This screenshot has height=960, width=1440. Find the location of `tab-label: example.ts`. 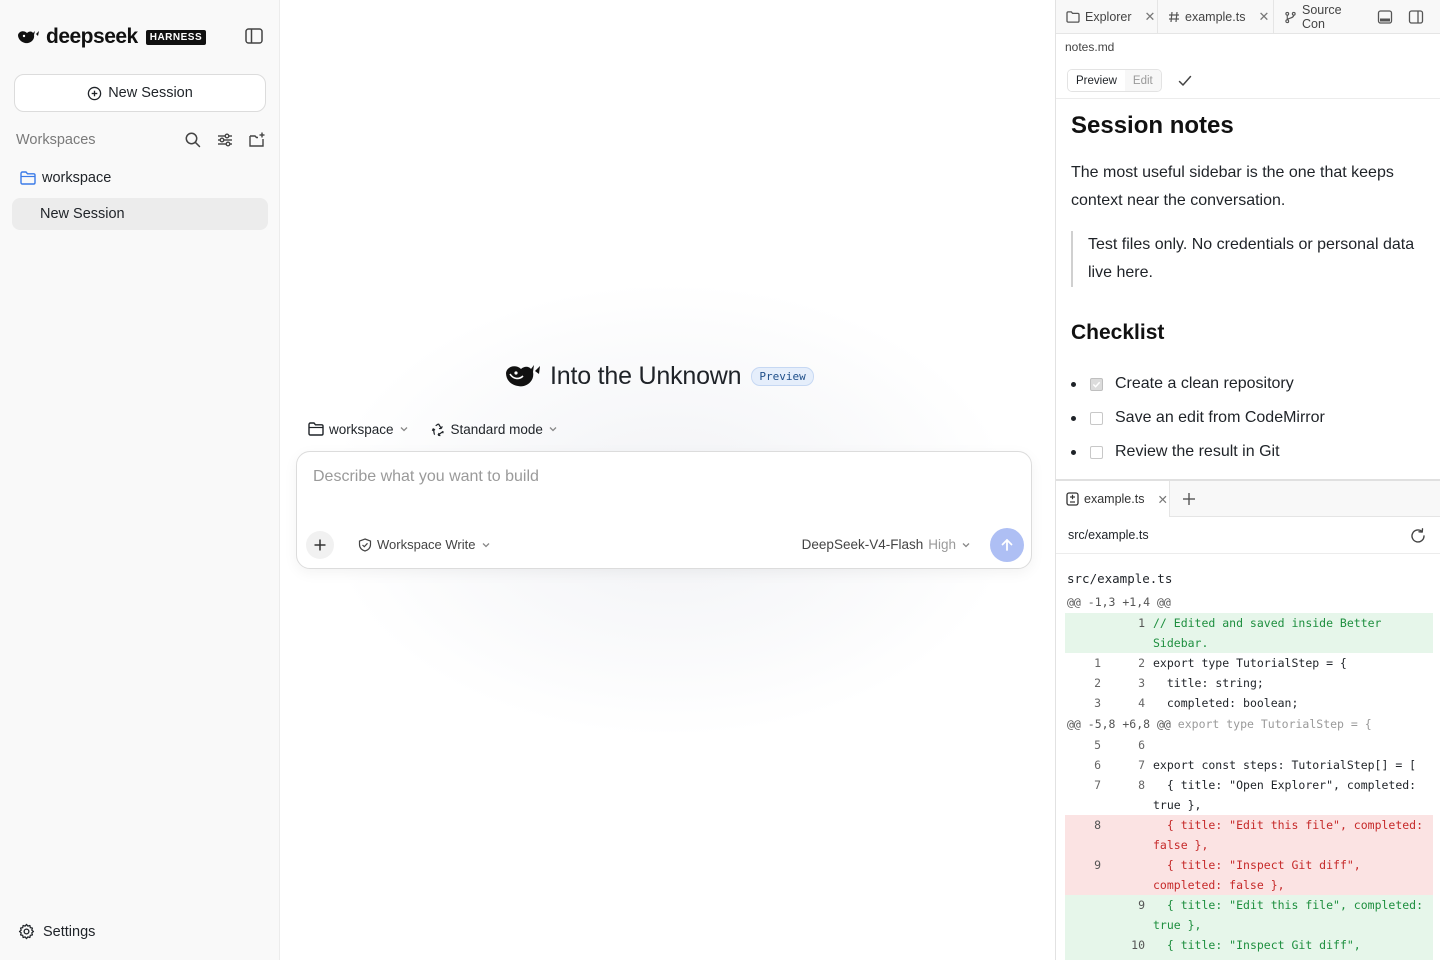

tab-label: example.ts is located at coordinates (1215, 17).